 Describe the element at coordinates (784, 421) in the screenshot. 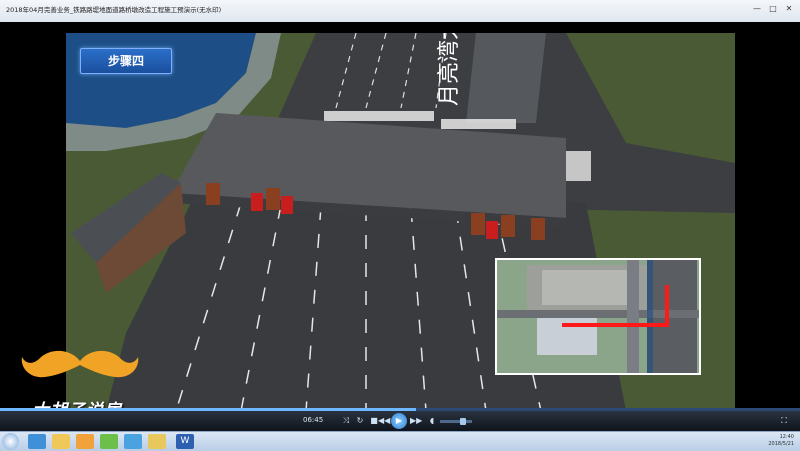

I see `fullscreen-icon: ⛶` at that location.